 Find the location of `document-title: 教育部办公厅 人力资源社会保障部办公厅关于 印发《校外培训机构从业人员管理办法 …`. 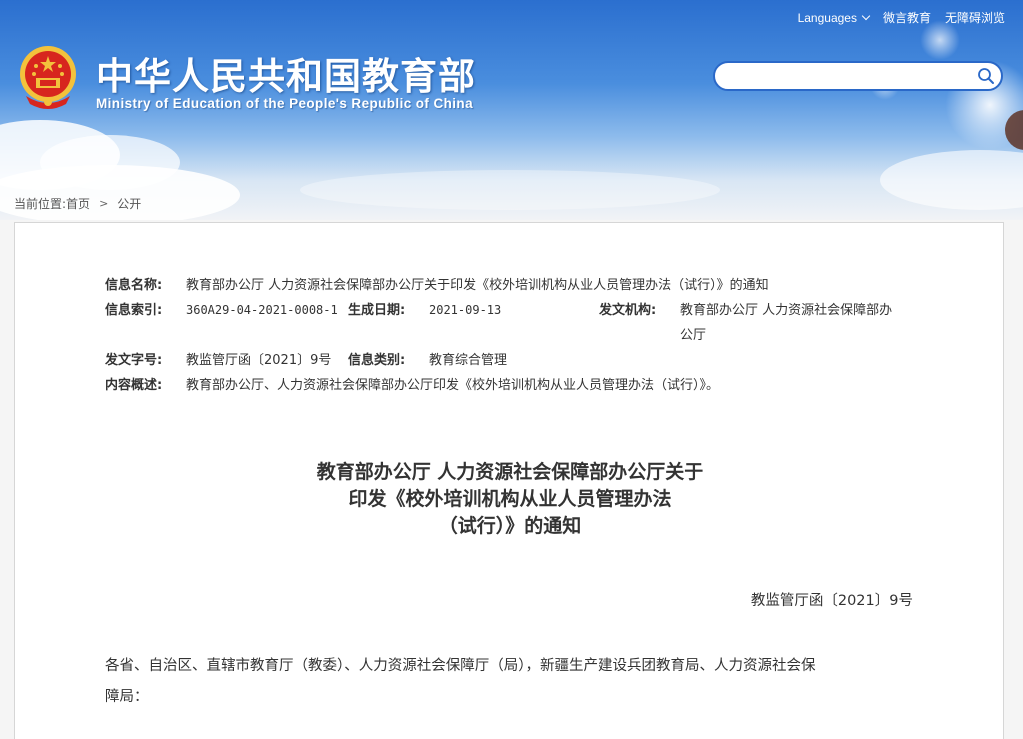

document-title: 教育部办公厅 人力资源社会保障部办公厅关于 印发《校外培训机构从业人员管理办法 … is located at coordinates (510, 499).